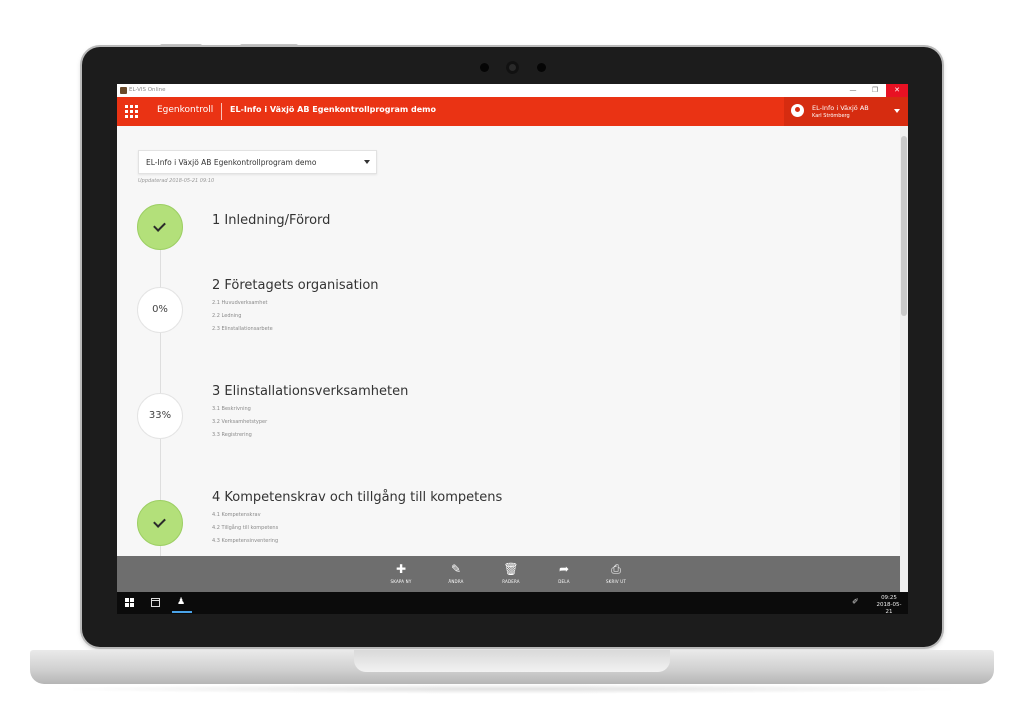 Image resolution: width=1024 pixels, height=706 pixels. Describe the element at coordinates (889, 598) in the screenshot. I see `clock-time: 09:25` at that location.